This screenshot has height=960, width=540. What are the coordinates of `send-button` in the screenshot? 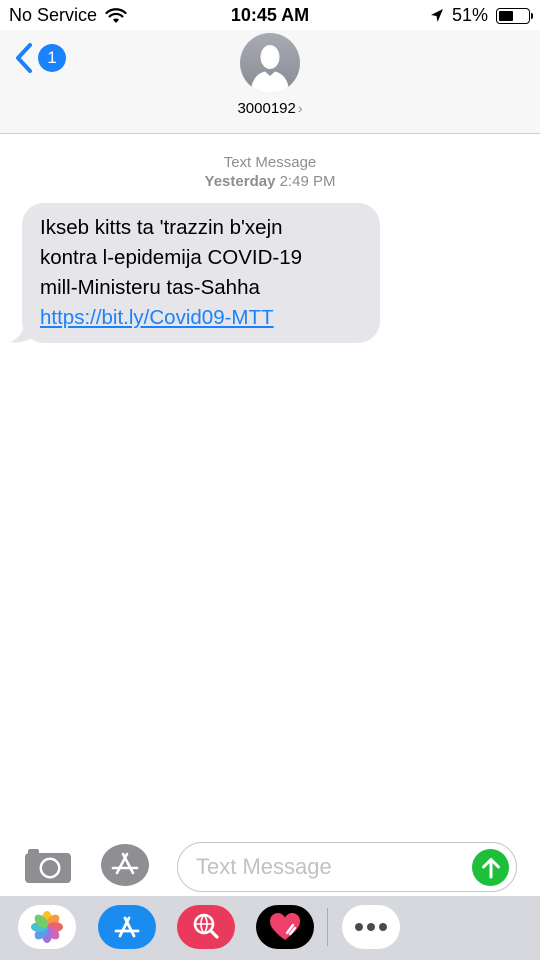 It's located at (490, 867).